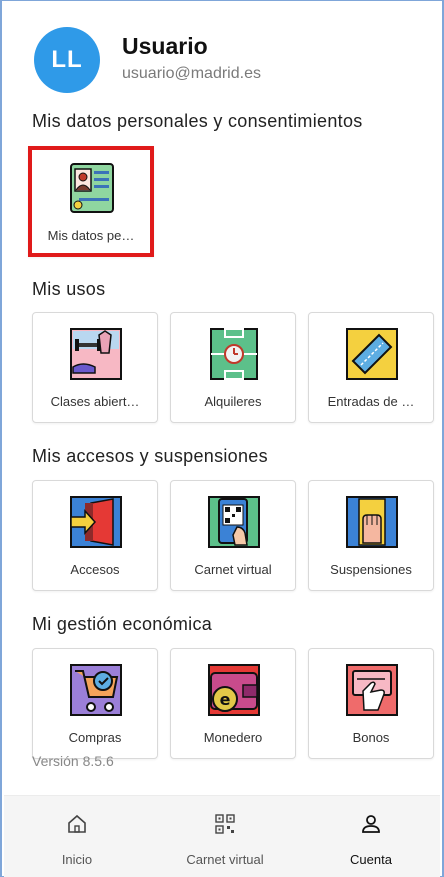 This screenshot has width=444, height=877. Describe the element at coordinates (150, 456) in the screenshot. I see `section-title-accesos: Mis accesos y suspensiones` at that location.